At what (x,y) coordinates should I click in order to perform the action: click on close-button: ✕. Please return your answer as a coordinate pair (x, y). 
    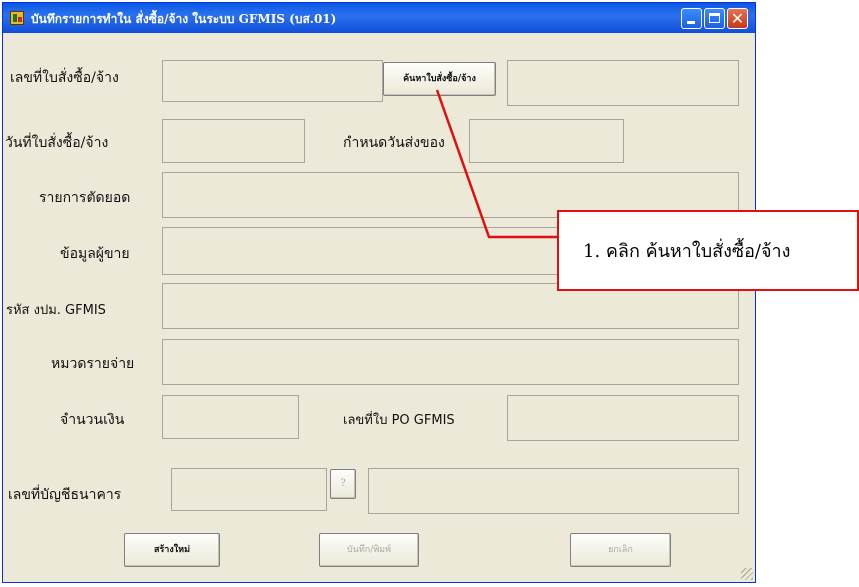
    Looking at the image, I should click on (737, 18).